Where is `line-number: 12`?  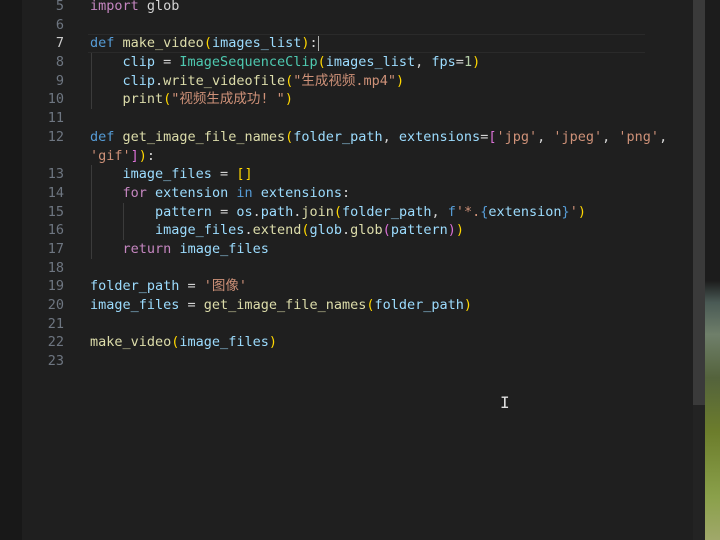
line-number: 12 is located at coordinates (55, 136).